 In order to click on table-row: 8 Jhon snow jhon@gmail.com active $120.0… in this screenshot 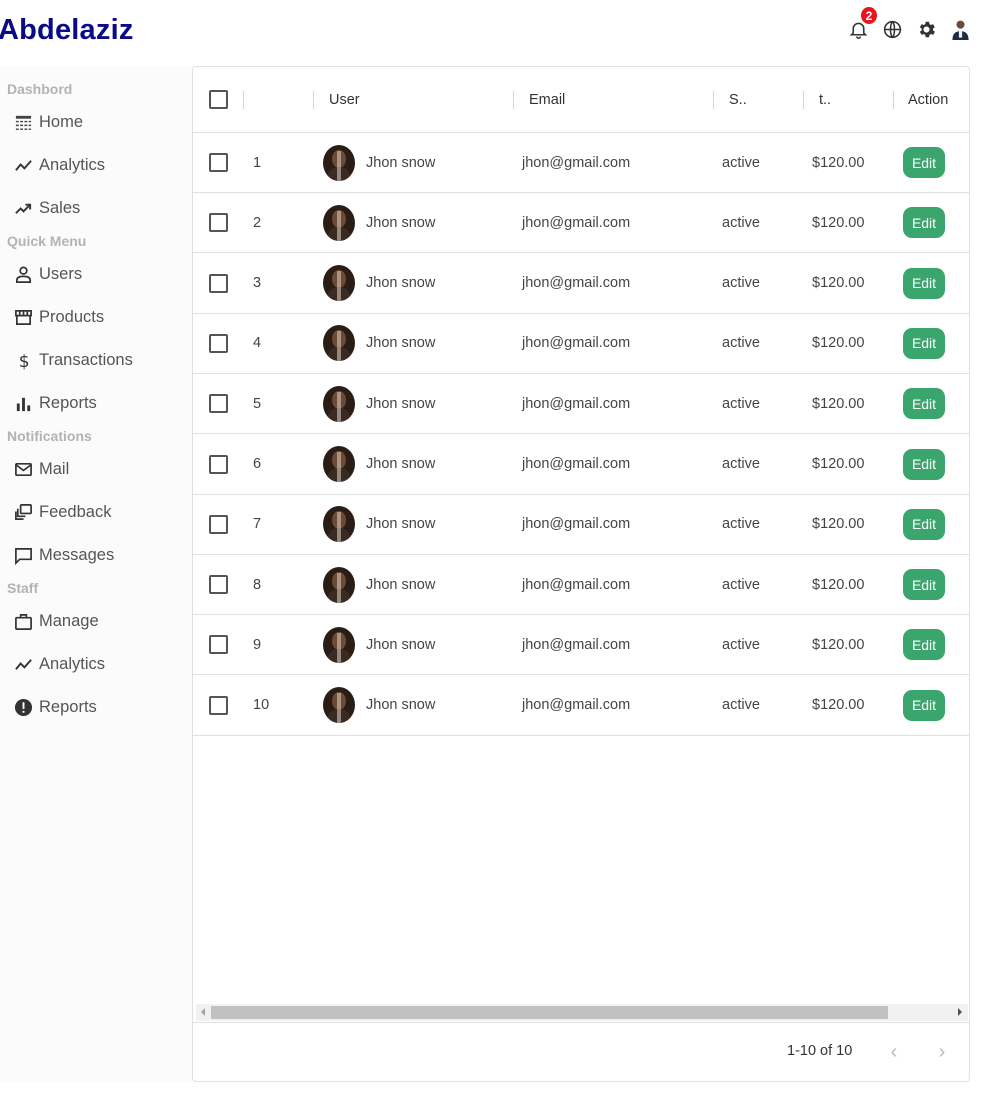, I will do `click(581, 585)`.